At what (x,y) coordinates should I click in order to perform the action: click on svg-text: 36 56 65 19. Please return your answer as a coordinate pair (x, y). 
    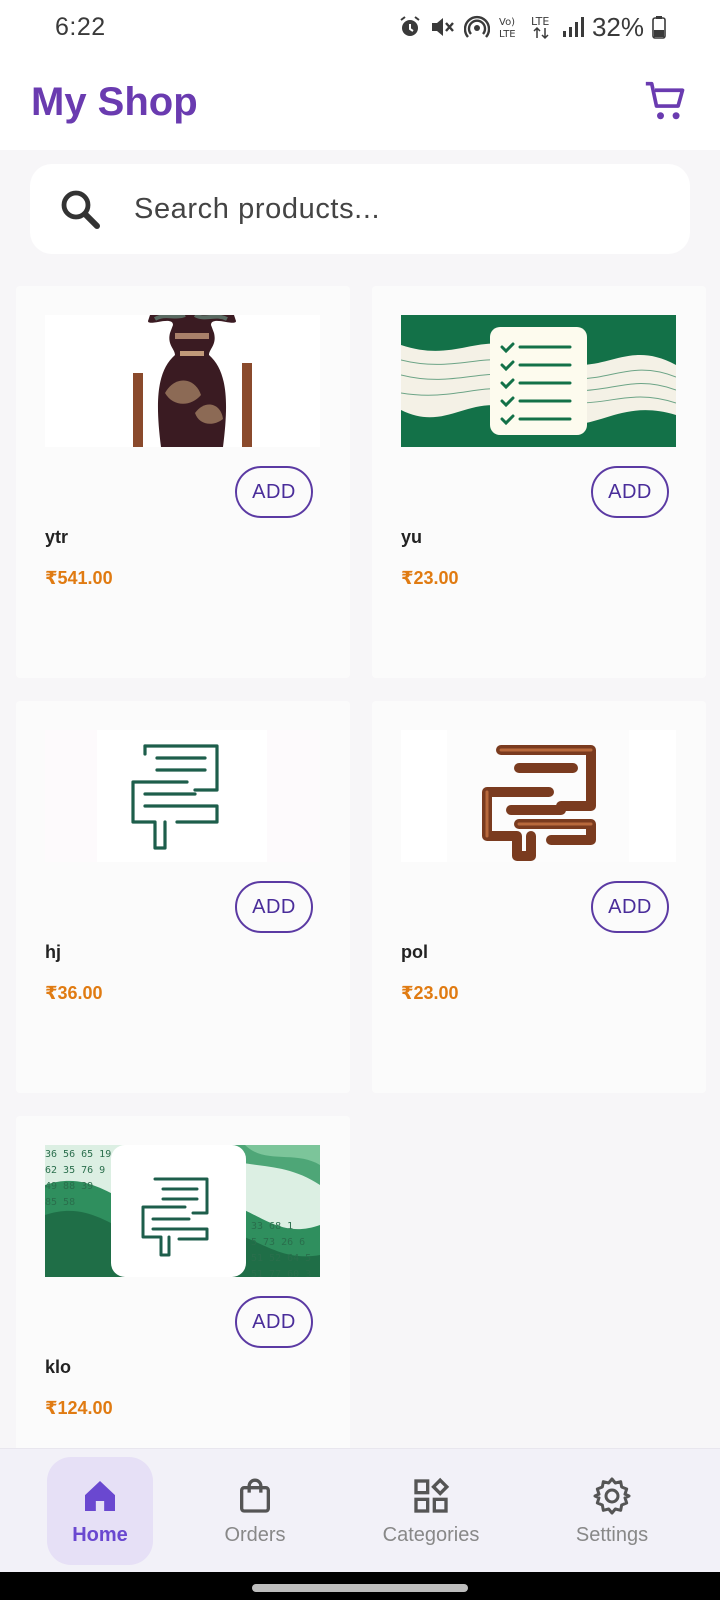
    Looking at the image, I should click on (78, 1154).